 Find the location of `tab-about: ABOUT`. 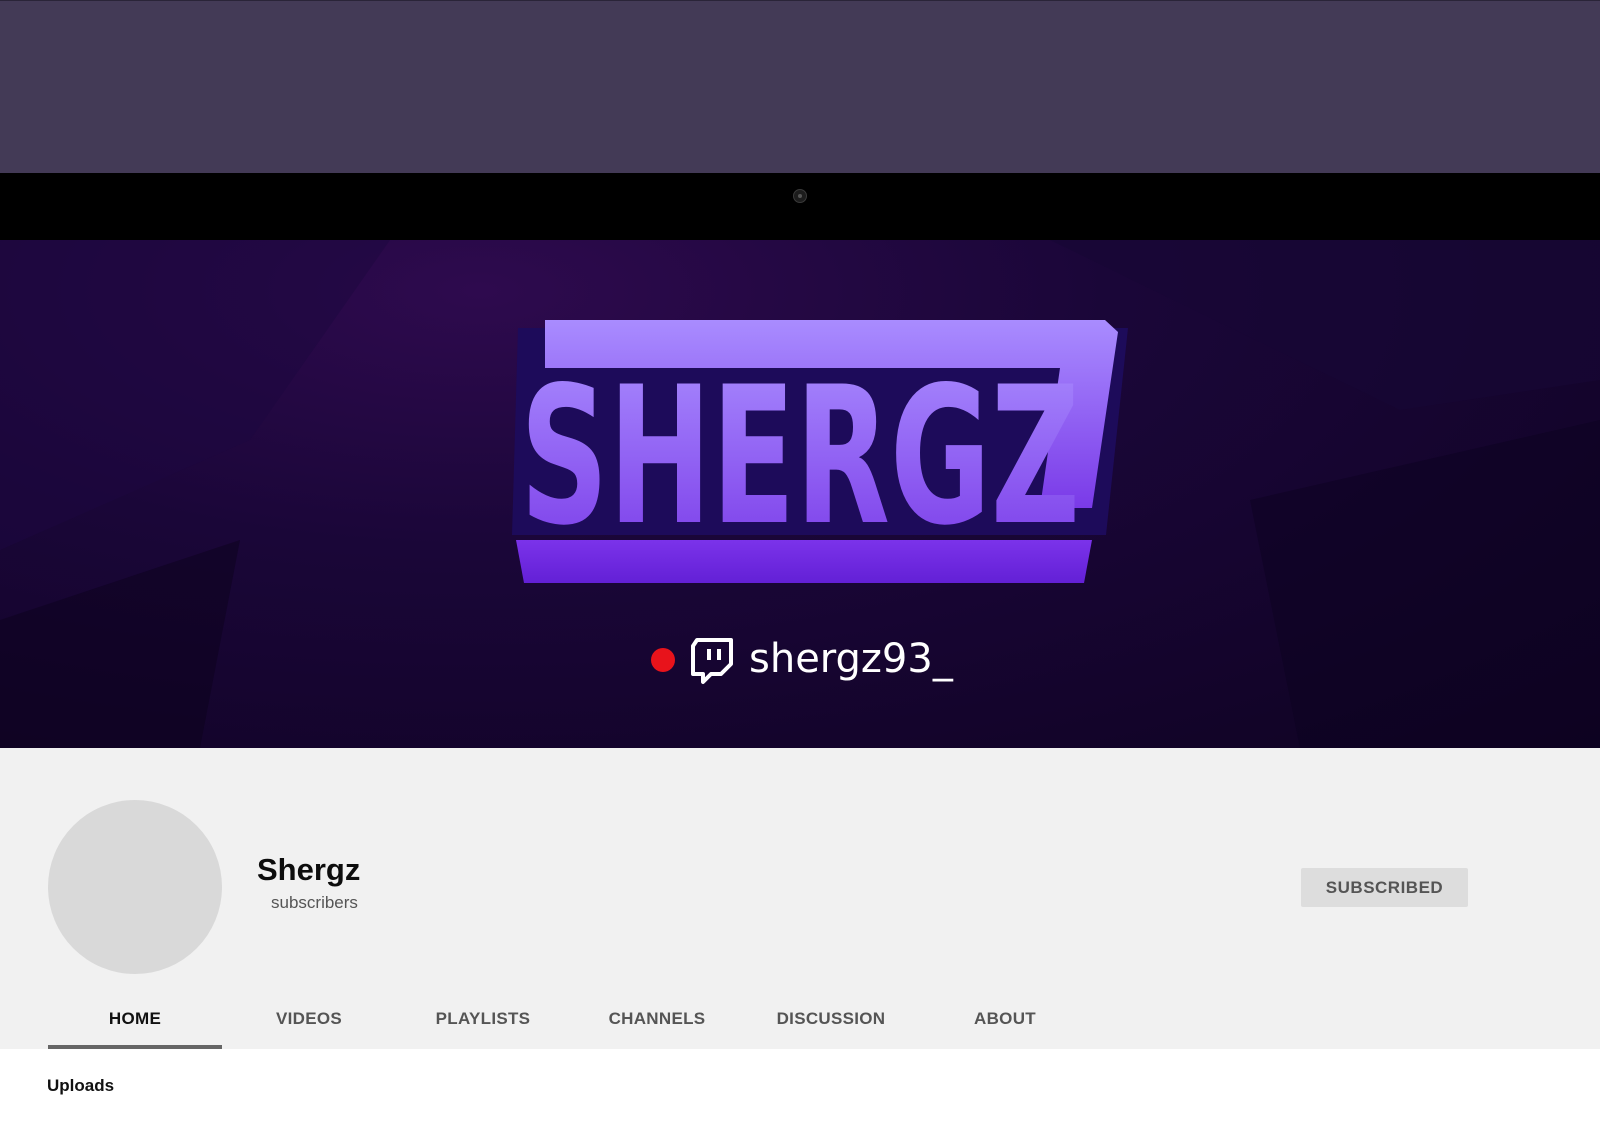

tab-about: ABOUT is located at coordinates (1005, 1024).